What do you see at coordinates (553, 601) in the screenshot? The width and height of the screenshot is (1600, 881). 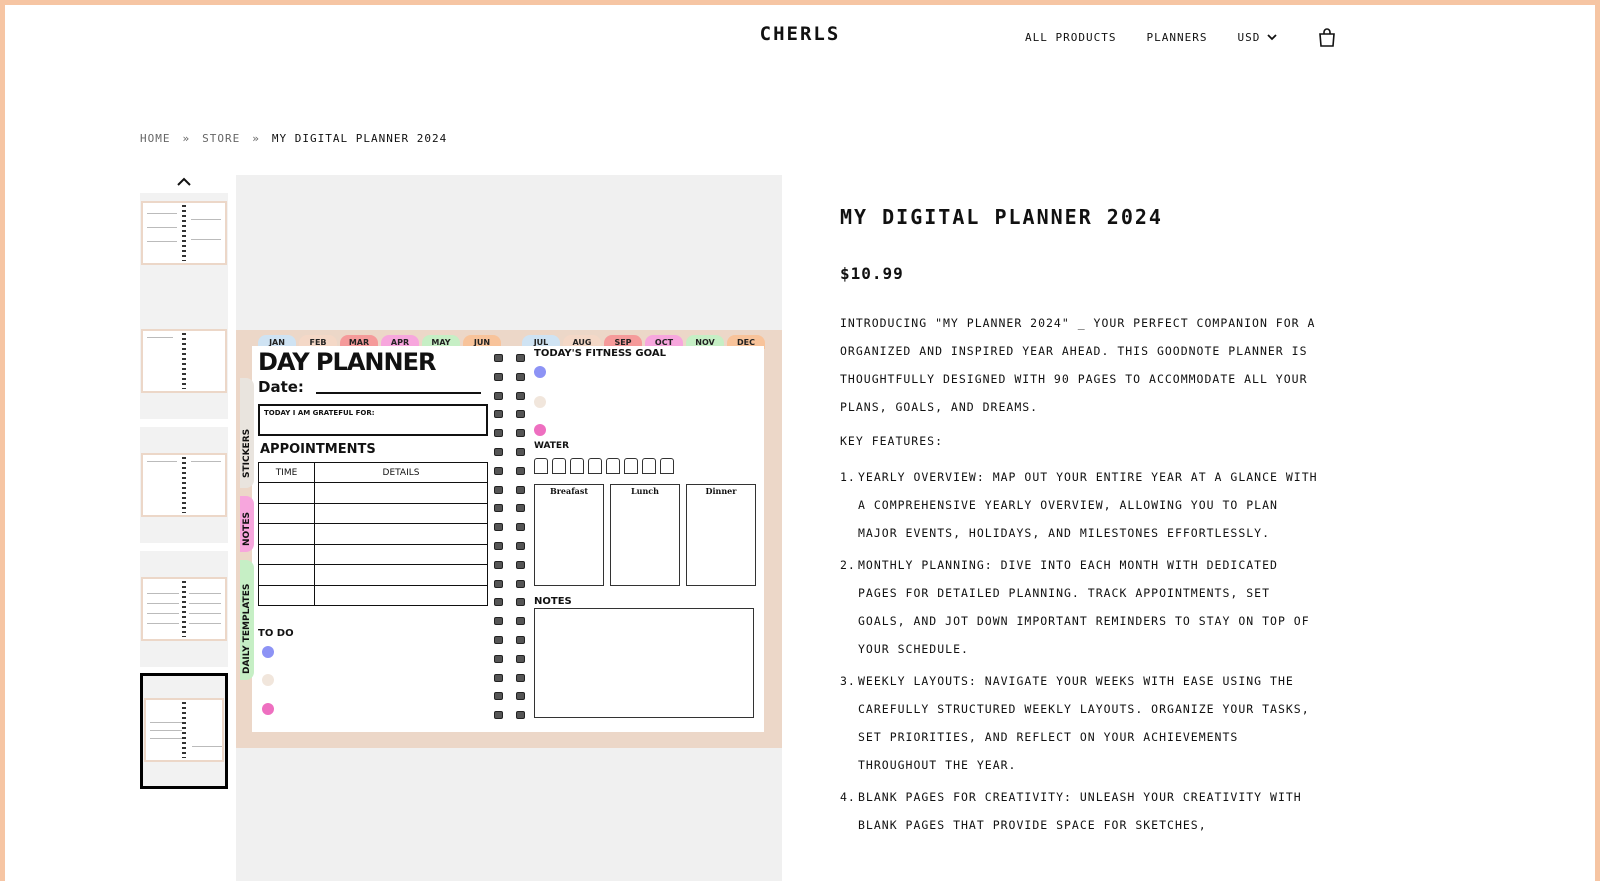 I see `notes-heading: NOTES` at bounding box center [553, 601].